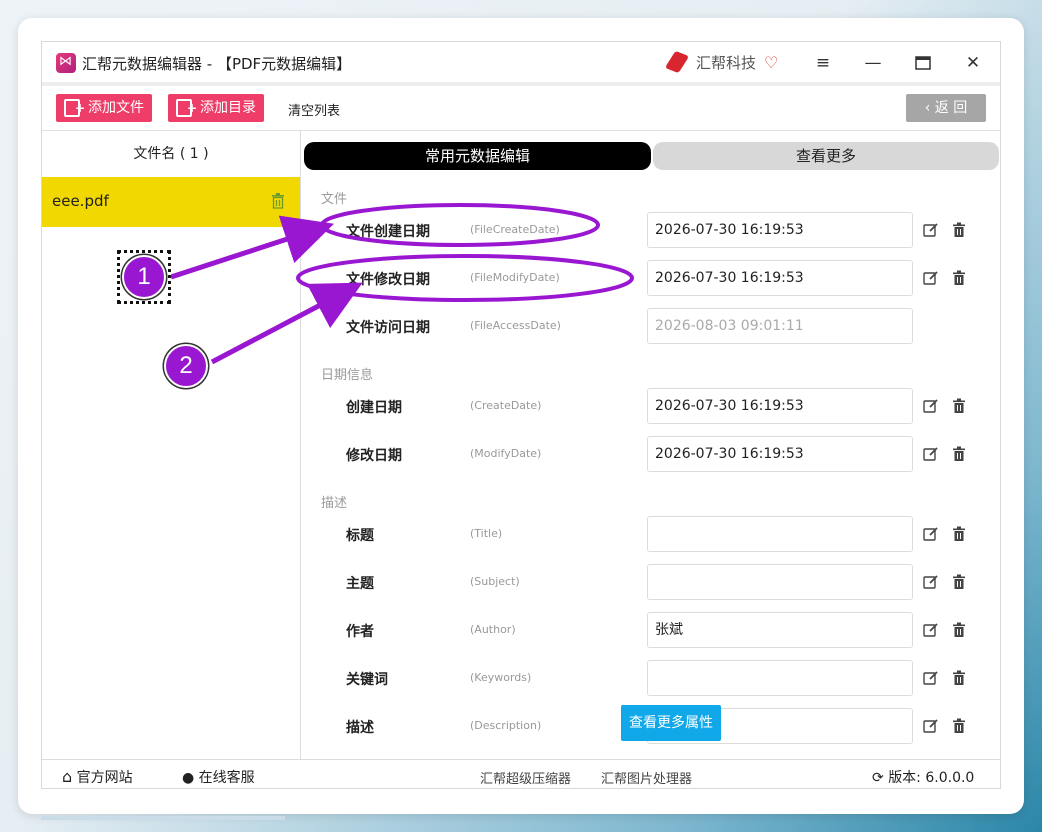 This screenshot has width=1042, height=832. Describe the element at coordinates (388, 328) in the screenshot. I see `row-label: 文件访问日期` at that location.